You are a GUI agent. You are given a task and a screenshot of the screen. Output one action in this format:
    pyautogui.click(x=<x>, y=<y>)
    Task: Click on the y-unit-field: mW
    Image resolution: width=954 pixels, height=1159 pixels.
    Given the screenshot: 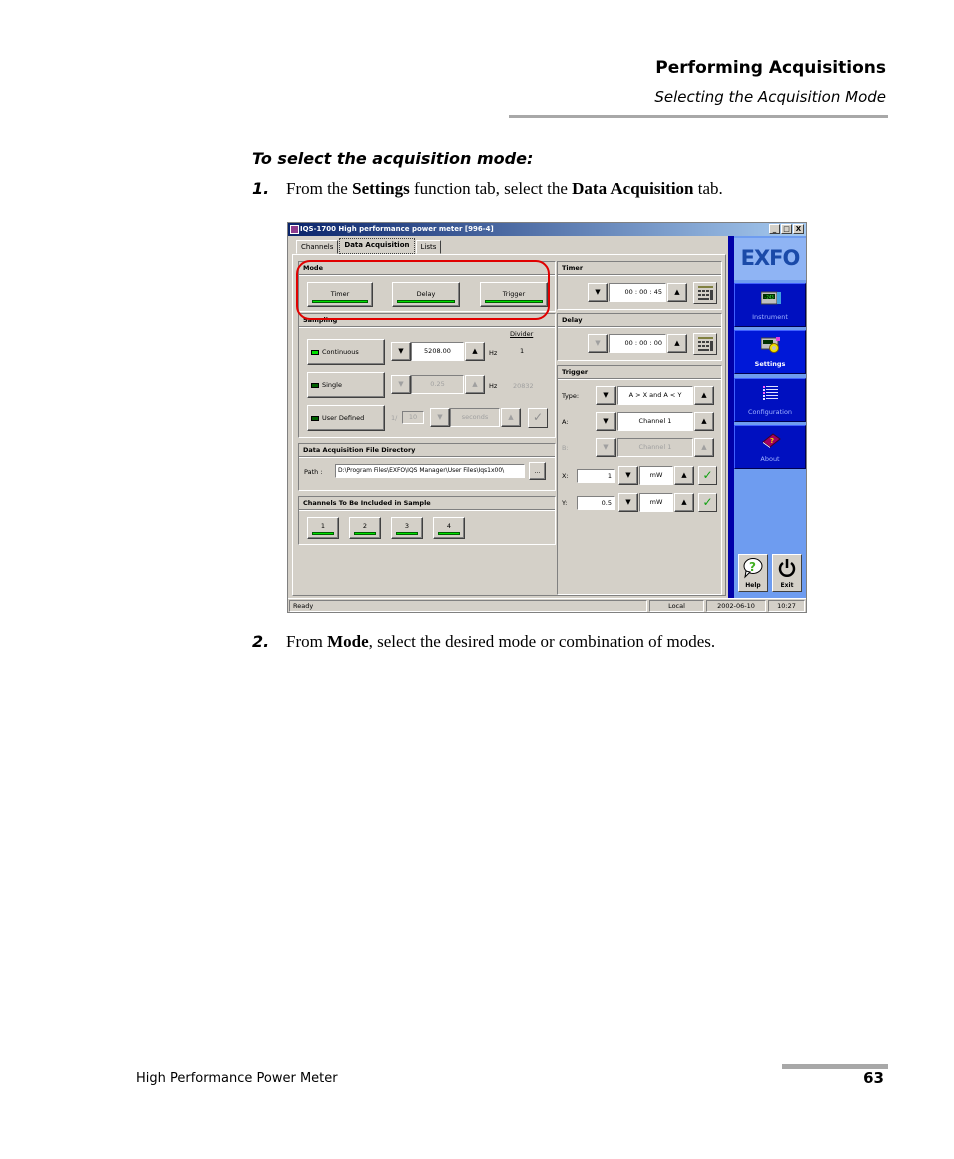 What is the action you would take?
    pyautogui.click(x=656, y=502)
    